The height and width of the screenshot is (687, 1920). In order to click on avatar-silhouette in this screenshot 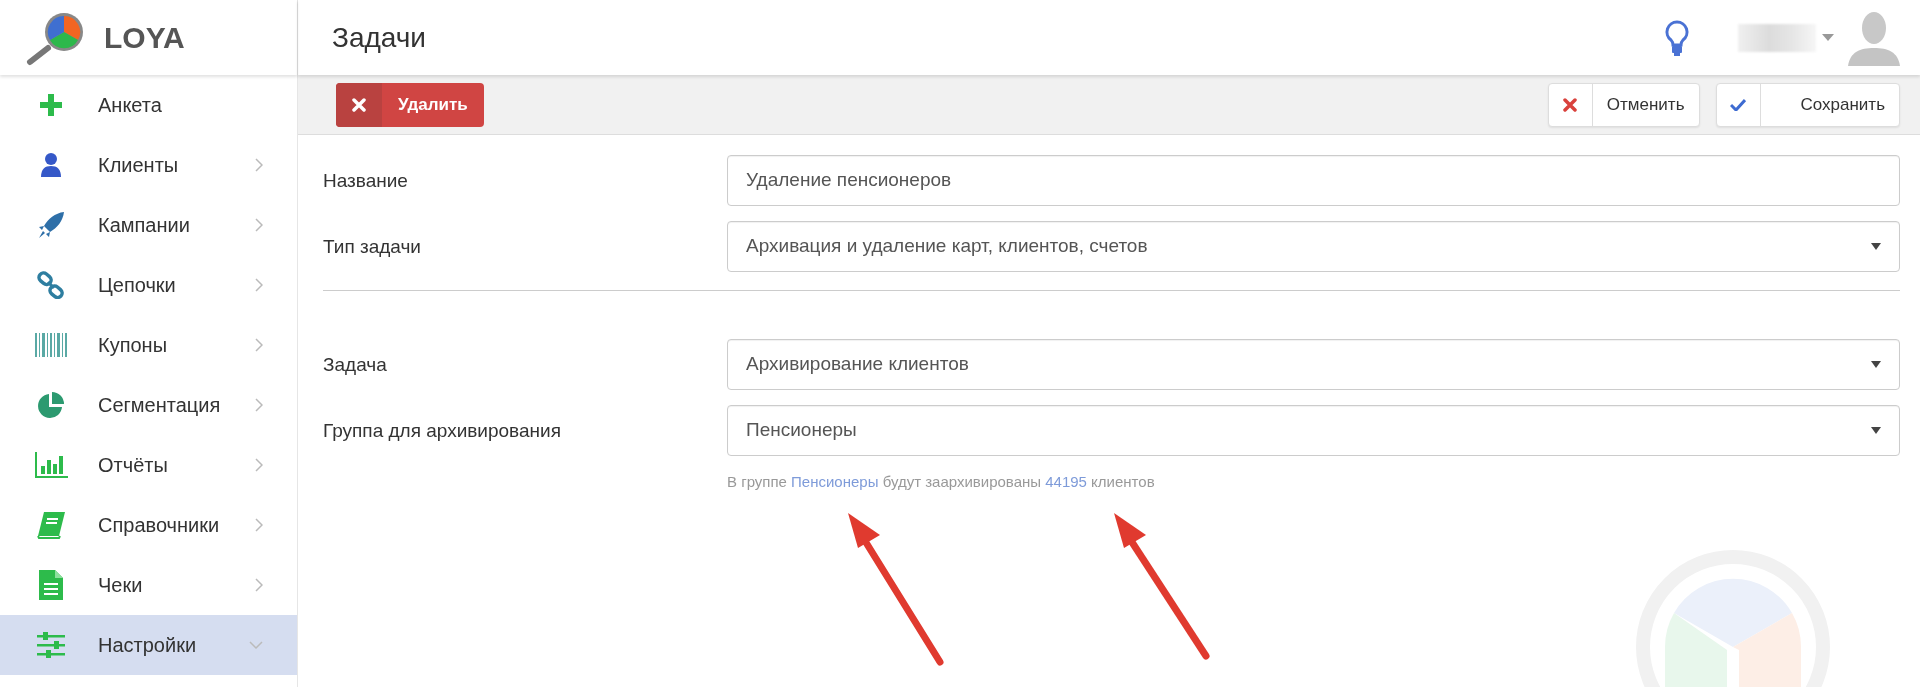, I will do `click(1874, 37)`.